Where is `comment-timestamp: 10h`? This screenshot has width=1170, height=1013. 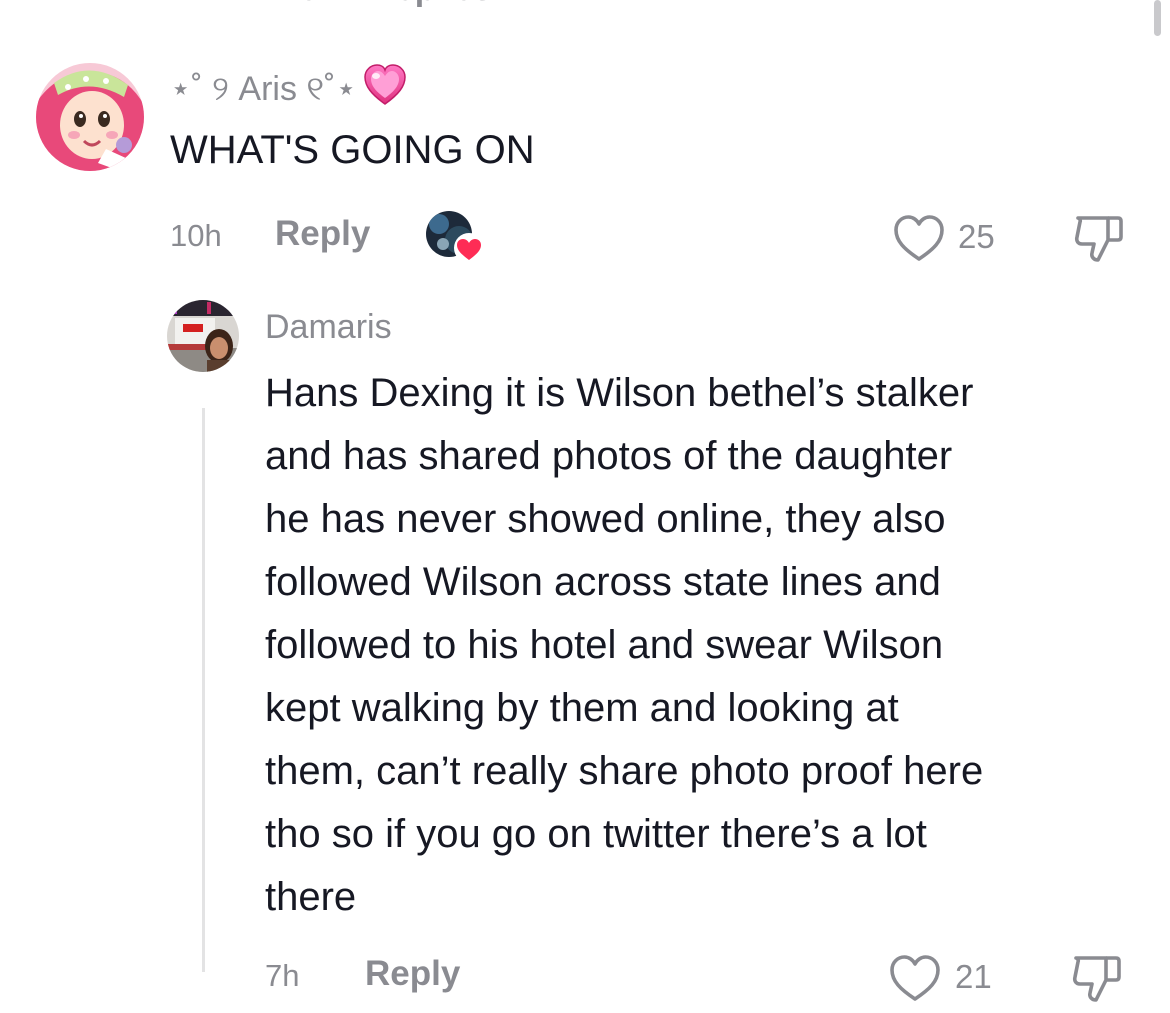
comment-timestamp: 10h is located at coordinates (196, 235).